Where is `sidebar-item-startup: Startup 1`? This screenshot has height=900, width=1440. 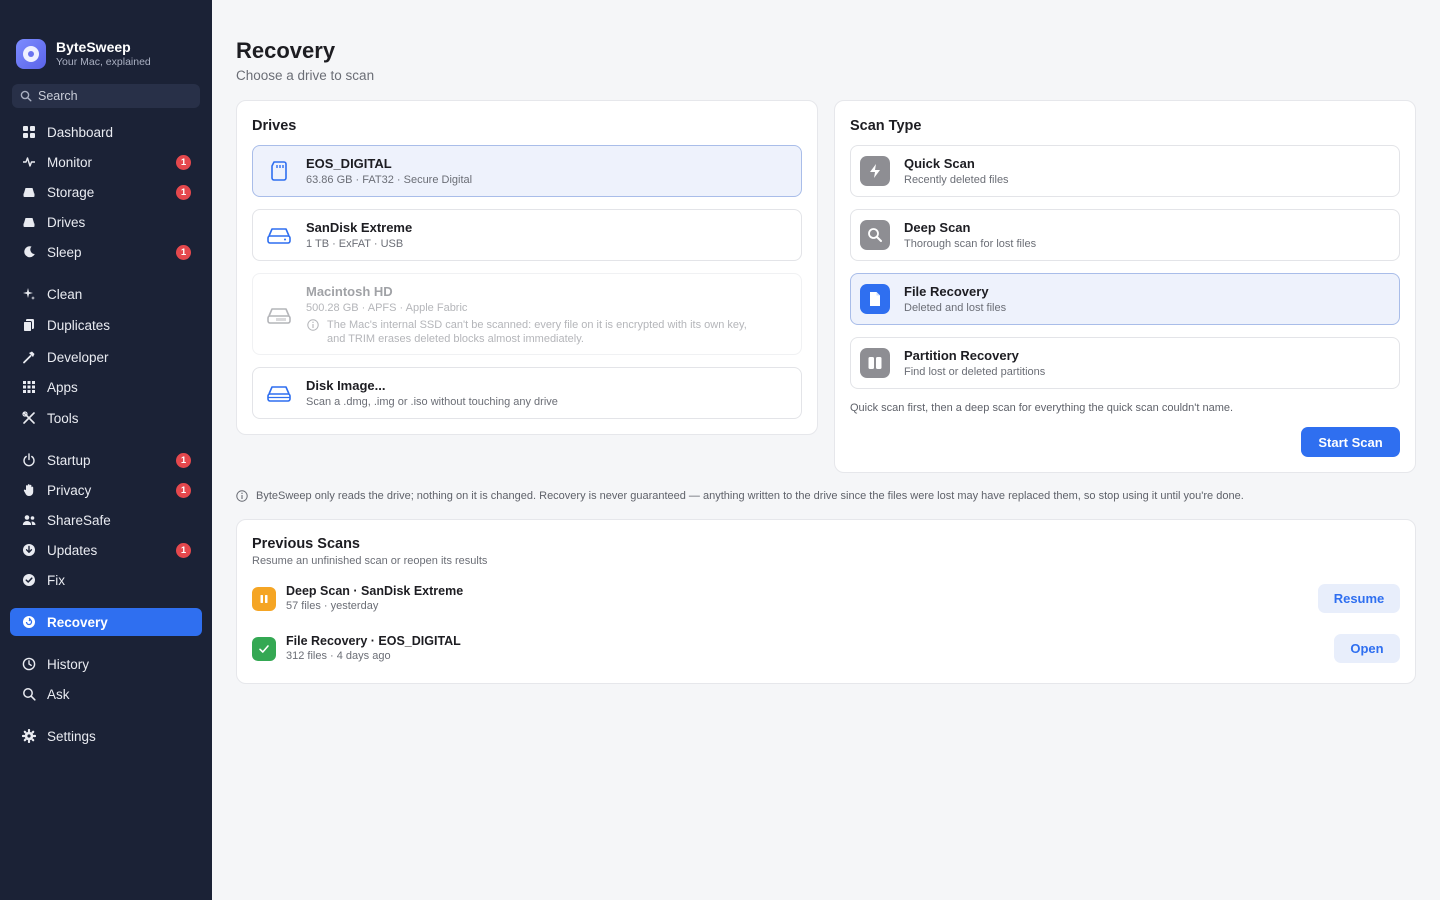 sidebar-item-startup: Startup 1 is located at coordinates (106, 460).